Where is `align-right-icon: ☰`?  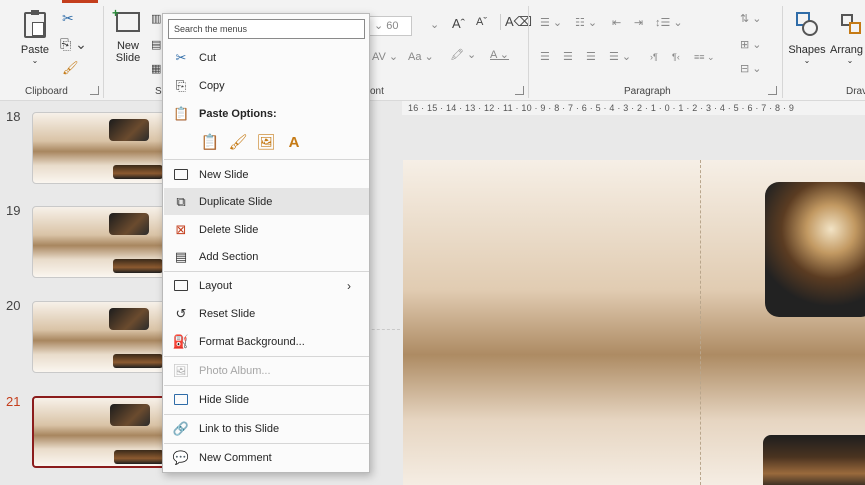
align-right-icon: ☰ is located at coordinates (591, 56).